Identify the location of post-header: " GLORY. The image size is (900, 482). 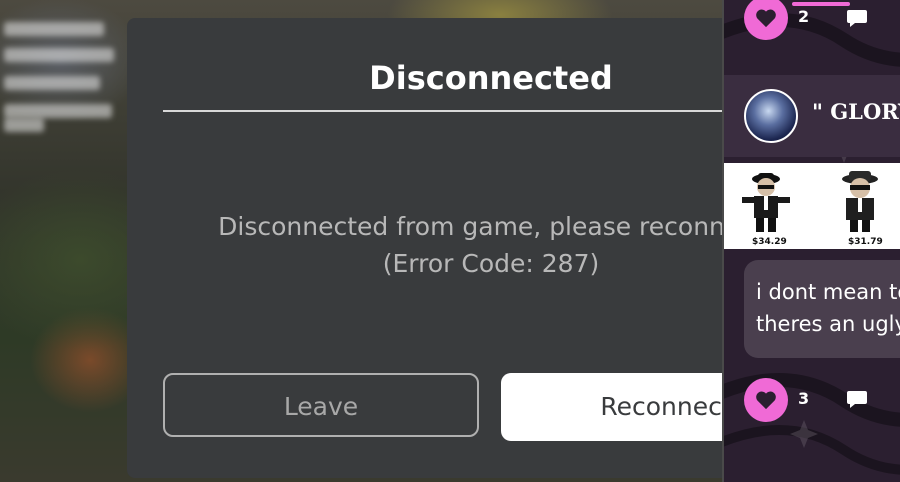
(812, 116).